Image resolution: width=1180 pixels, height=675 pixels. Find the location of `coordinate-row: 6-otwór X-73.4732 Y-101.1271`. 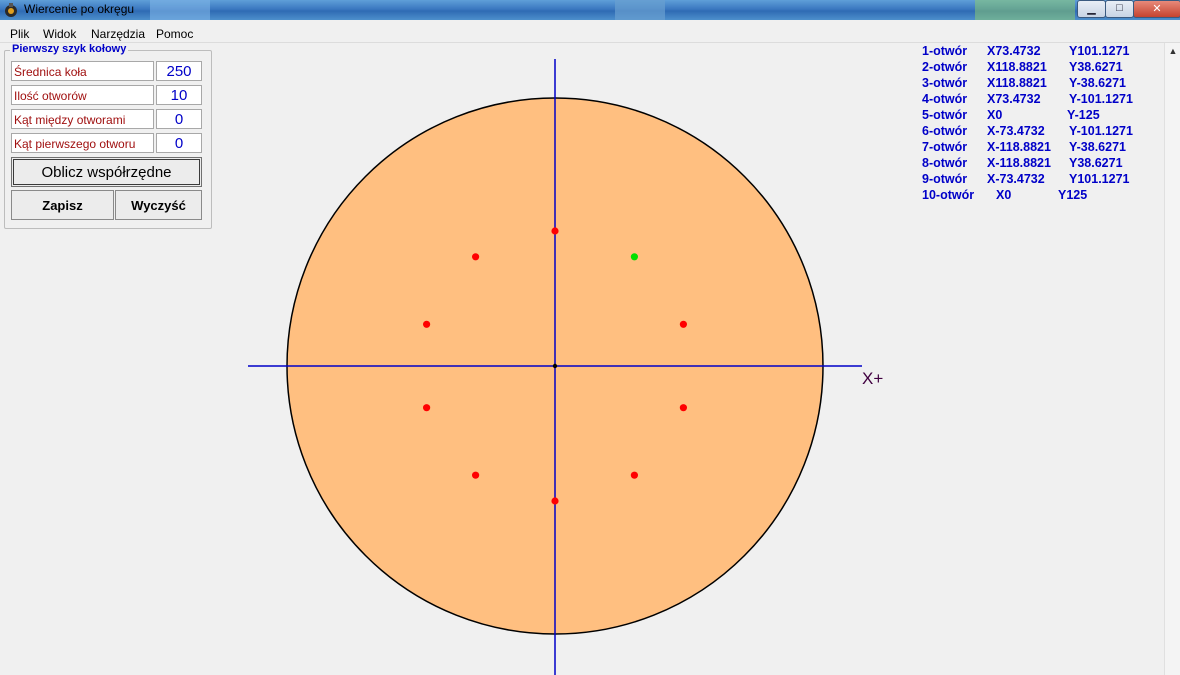

coordinate-row: 6-otwór X-73.4732 Y-101.1271 is located at coordinates (1042, 132).